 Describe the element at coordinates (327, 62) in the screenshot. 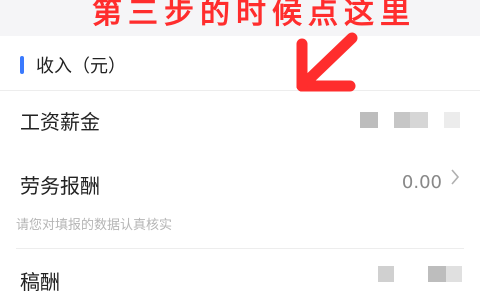

I see `arrow-down-right-icon` at that location.